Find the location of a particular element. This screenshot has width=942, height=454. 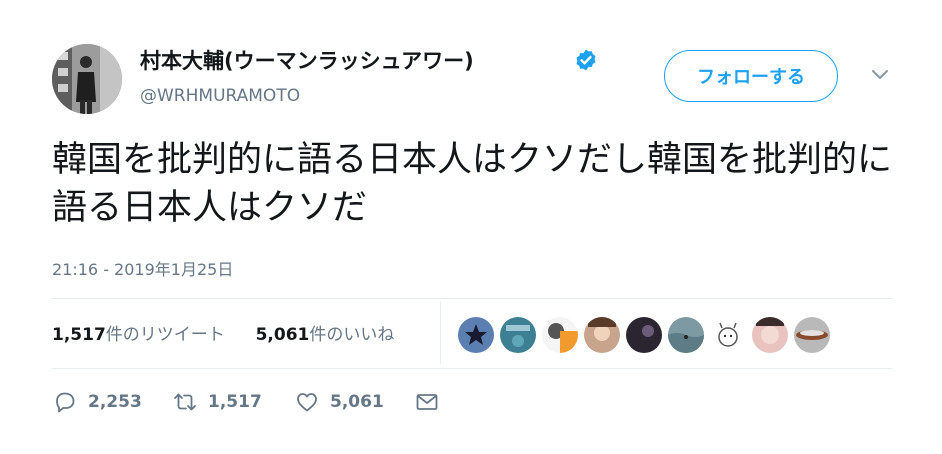

like-stat: 5,061件のいいね is located at coordinates (325, 335).